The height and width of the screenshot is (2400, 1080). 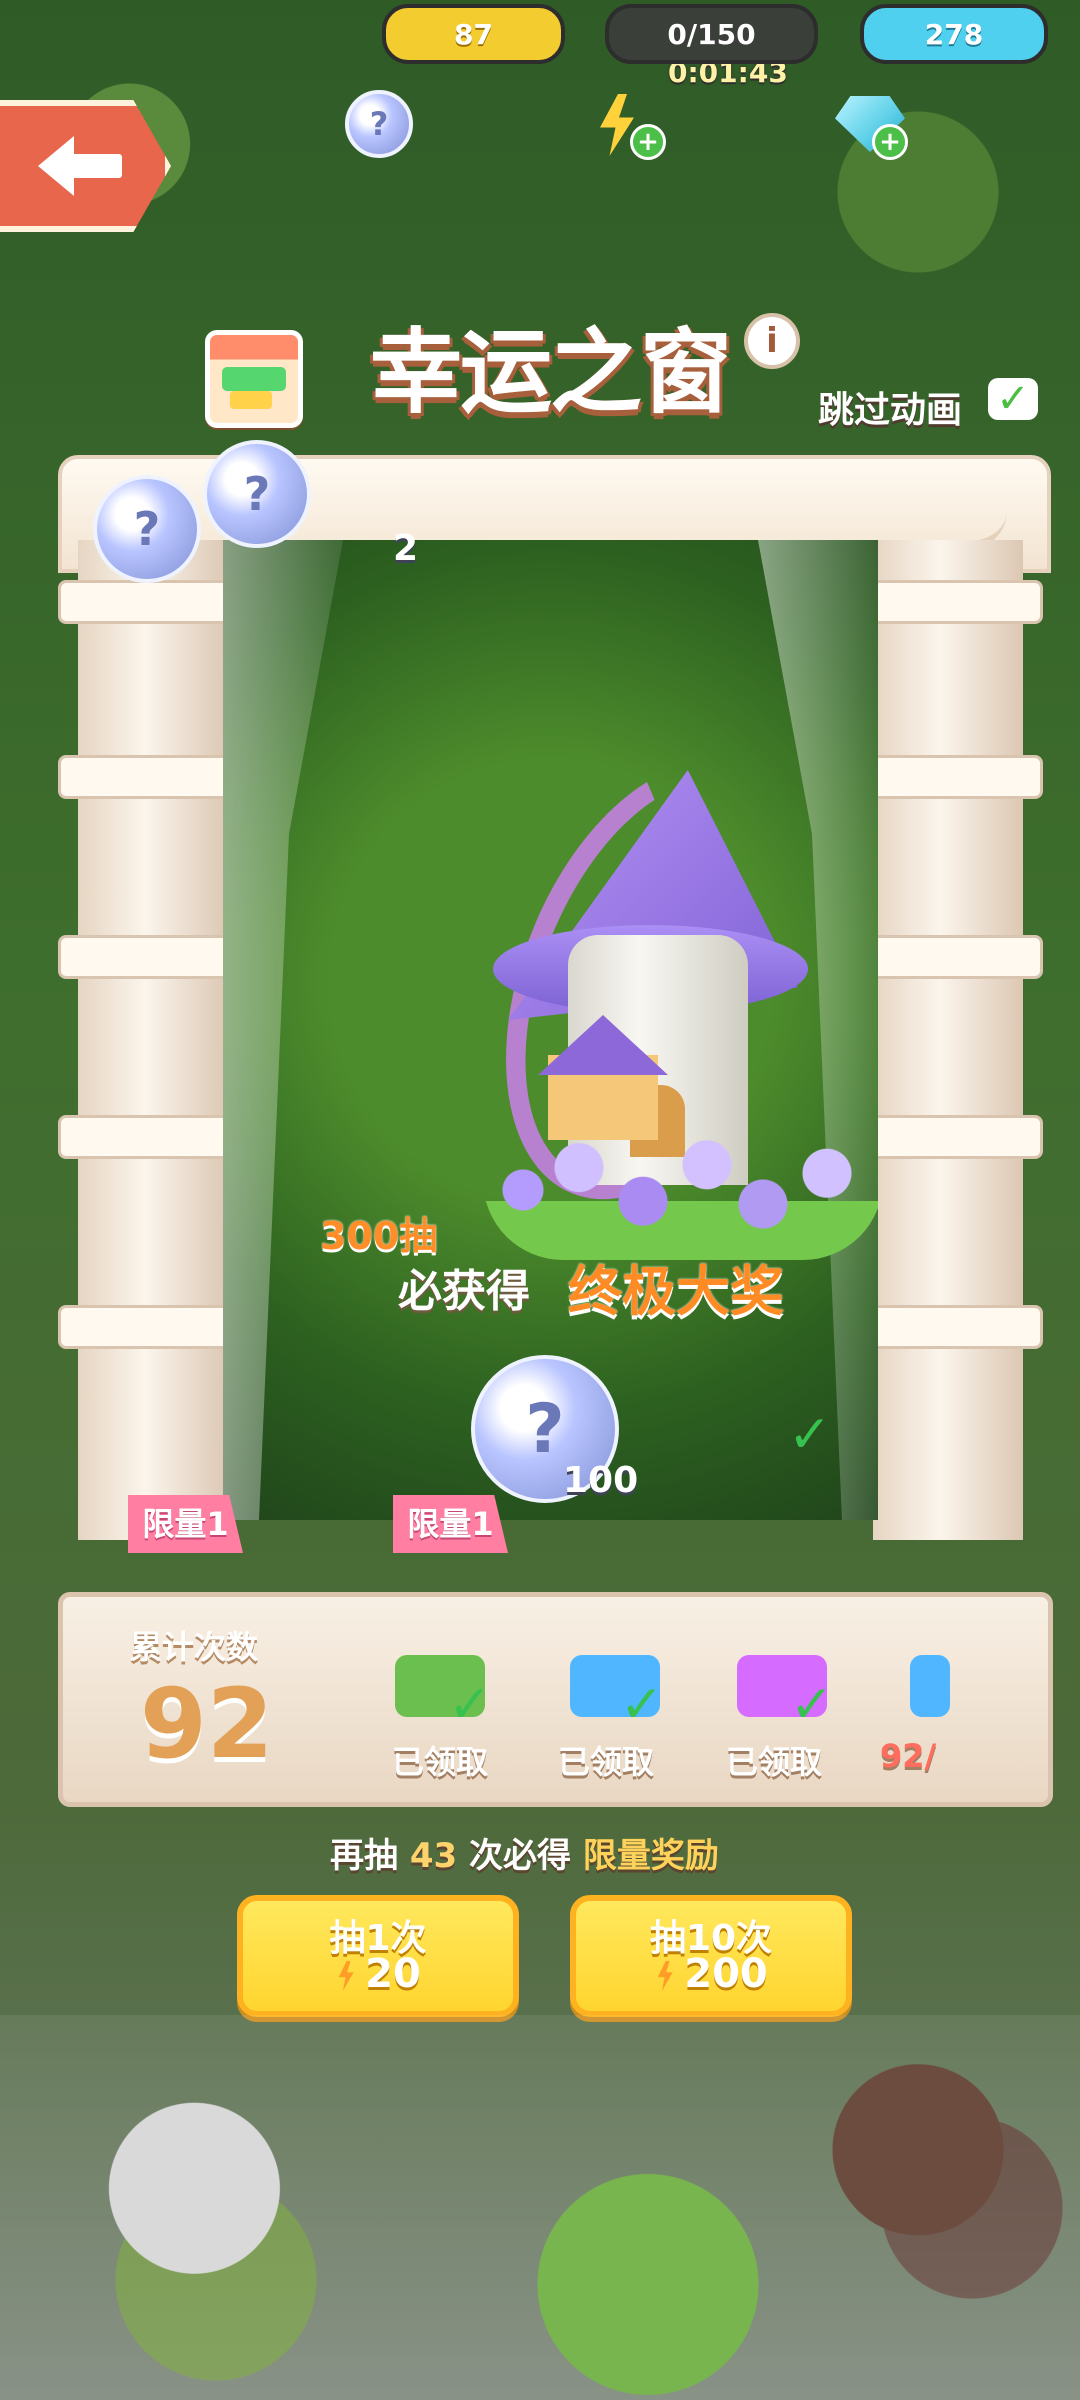 I want to click on pity-prefix: 再抽, so click(x=364, y=1856).